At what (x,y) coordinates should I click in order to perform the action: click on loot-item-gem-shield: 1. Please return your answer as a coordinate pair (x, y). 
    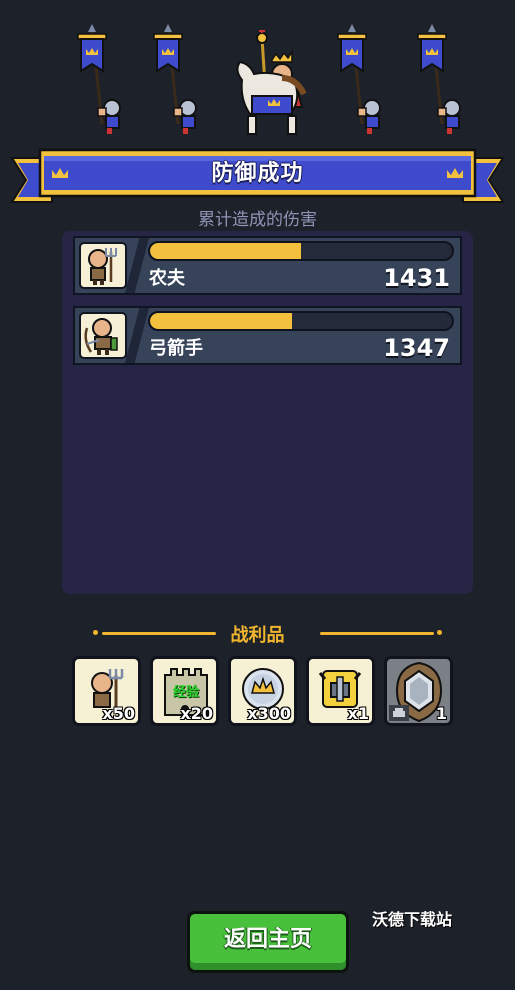
    Looking at the image, I should click on (418, 691).